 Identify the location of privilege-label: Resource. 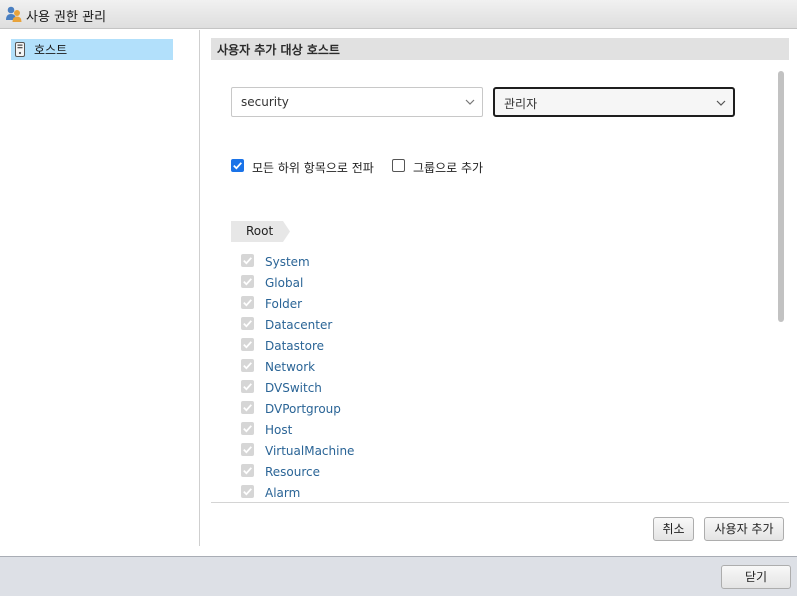
(293, 472).